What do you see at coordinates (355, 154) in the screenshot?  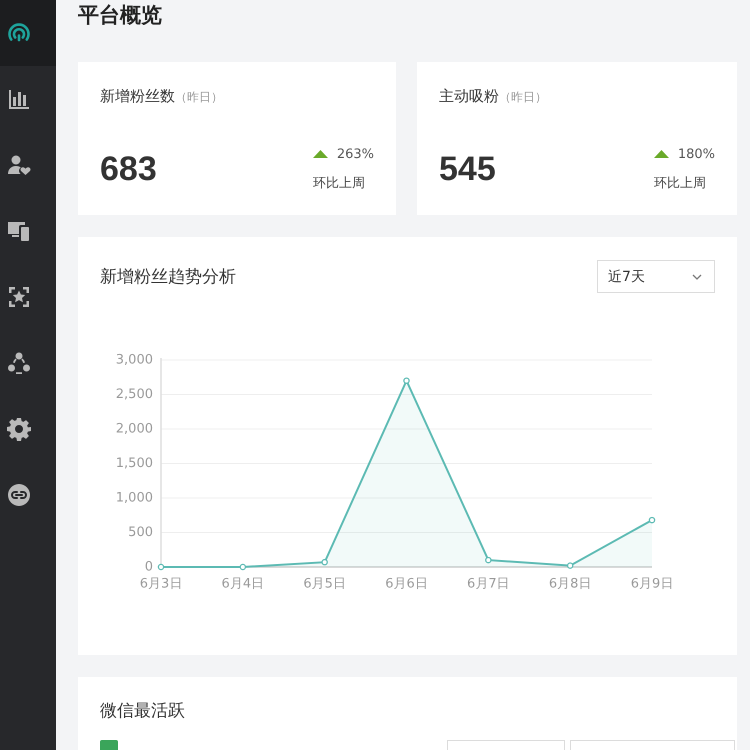 I see `change-percent: 263%` at bounding box center [355, 154].